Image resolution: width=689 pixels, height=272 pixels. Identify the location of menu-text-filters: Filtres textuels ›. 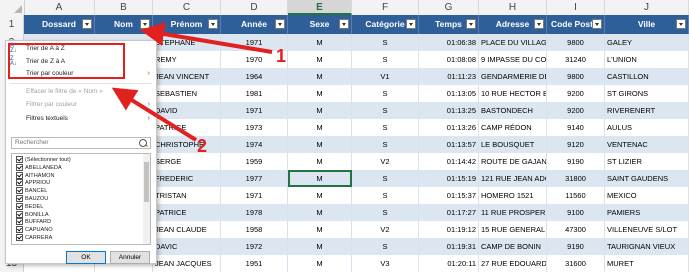
(81, 118).